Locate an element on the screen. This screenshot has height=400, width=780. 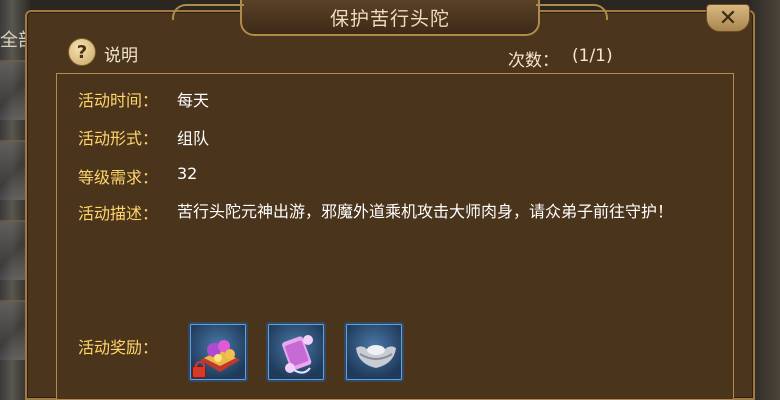
time-value: 每天 is located at coordinates (193, 100).